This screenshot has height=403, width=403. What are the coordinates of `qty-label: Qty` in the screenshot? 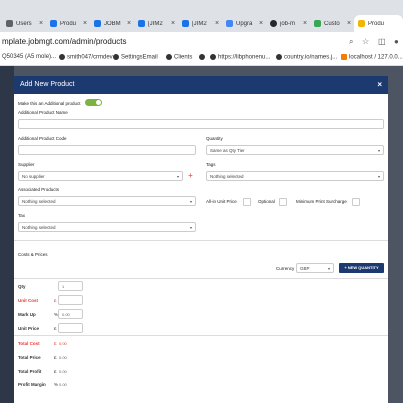 It's located at (22, 286).